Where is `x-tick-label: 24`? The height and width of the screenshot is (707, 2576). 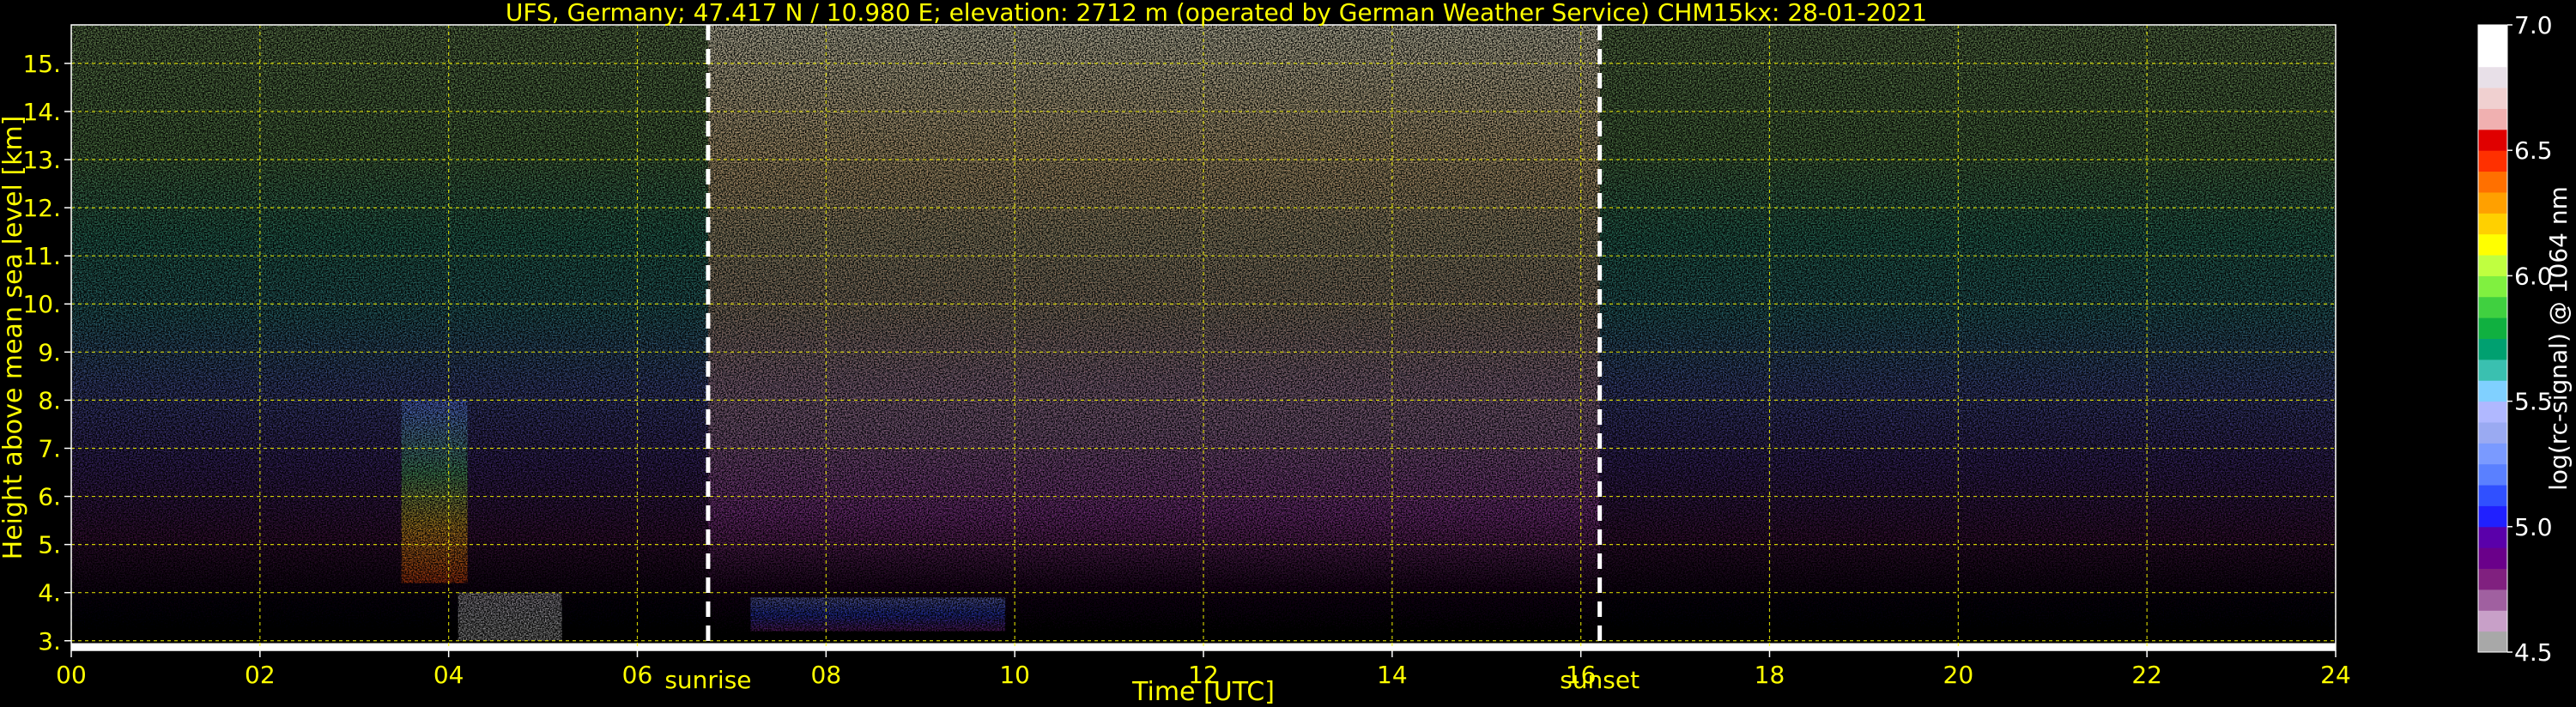
x-tick-label: 24 is located at coordinates (2335, 675).